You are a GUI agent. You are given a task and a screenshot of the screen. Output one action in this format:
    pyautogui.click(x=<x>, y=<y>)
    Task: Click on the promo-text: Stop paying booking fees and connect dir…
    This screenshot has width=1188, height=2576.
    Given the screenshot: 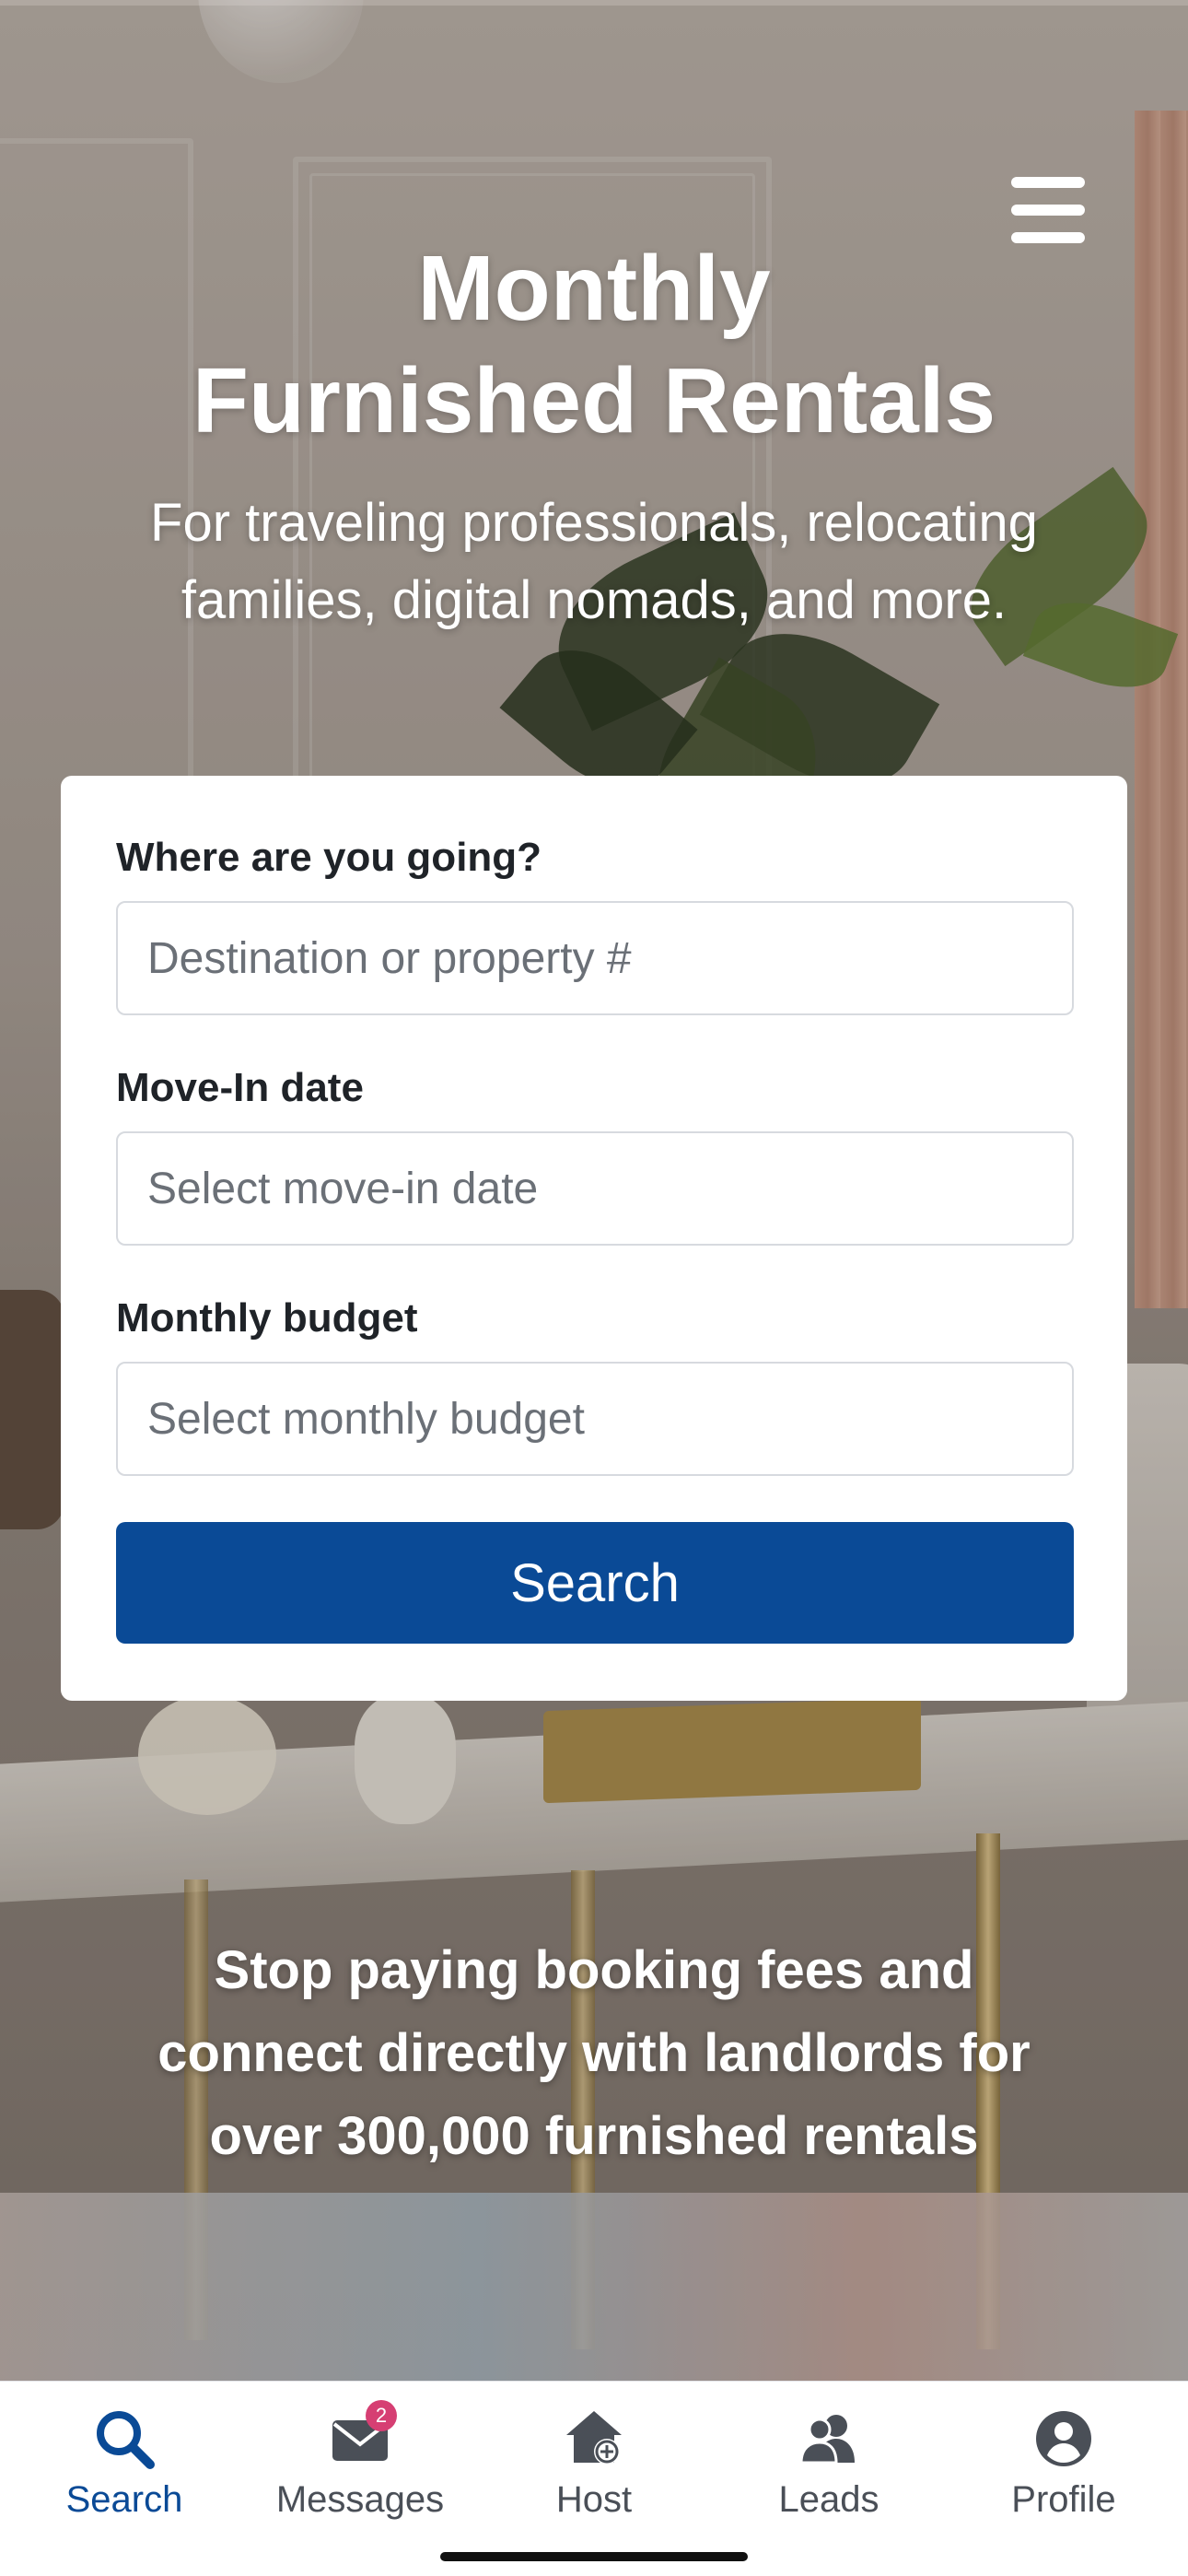 What is the action you would take?
    pyautogui.click(x=594, y=2053)
    